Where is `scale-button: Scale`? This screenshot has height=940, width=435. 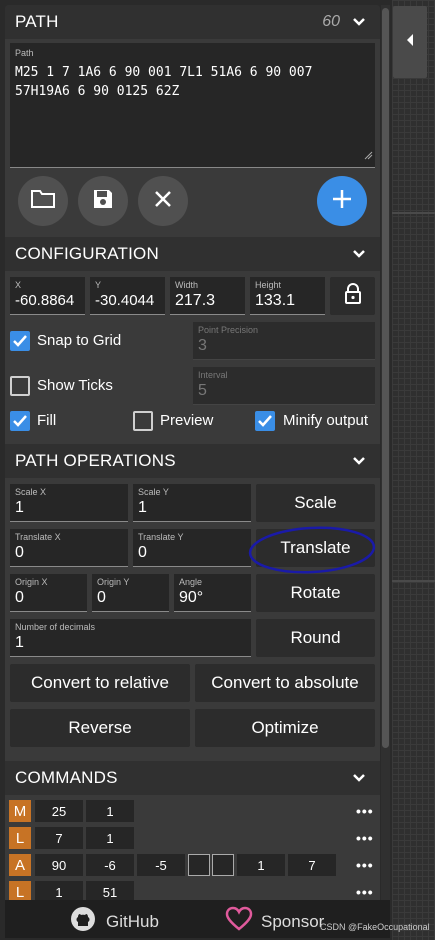
scale-button: Scale is located at coordinates (315, 503).